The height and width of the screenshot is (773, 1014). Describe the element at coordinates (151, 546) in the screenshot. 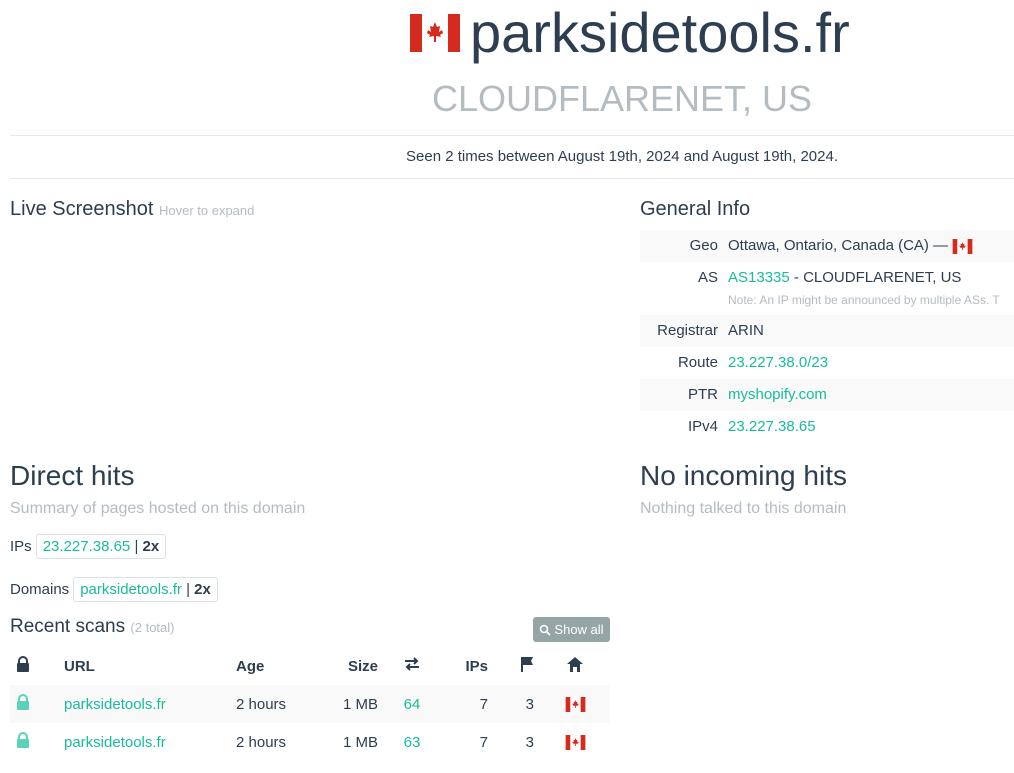

I see `ip-count: 2x` at that location.